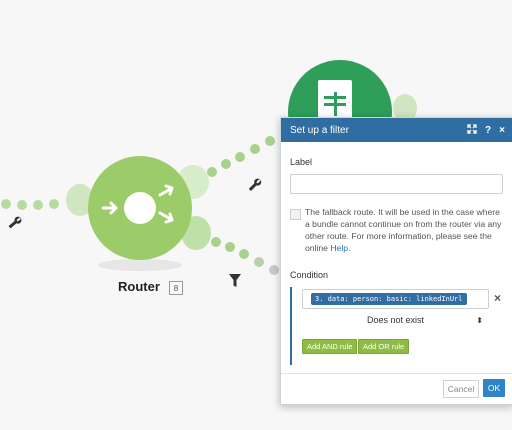 This screenshot has height=430, width=512. I want to click on expand-icon, so click(472, 130).